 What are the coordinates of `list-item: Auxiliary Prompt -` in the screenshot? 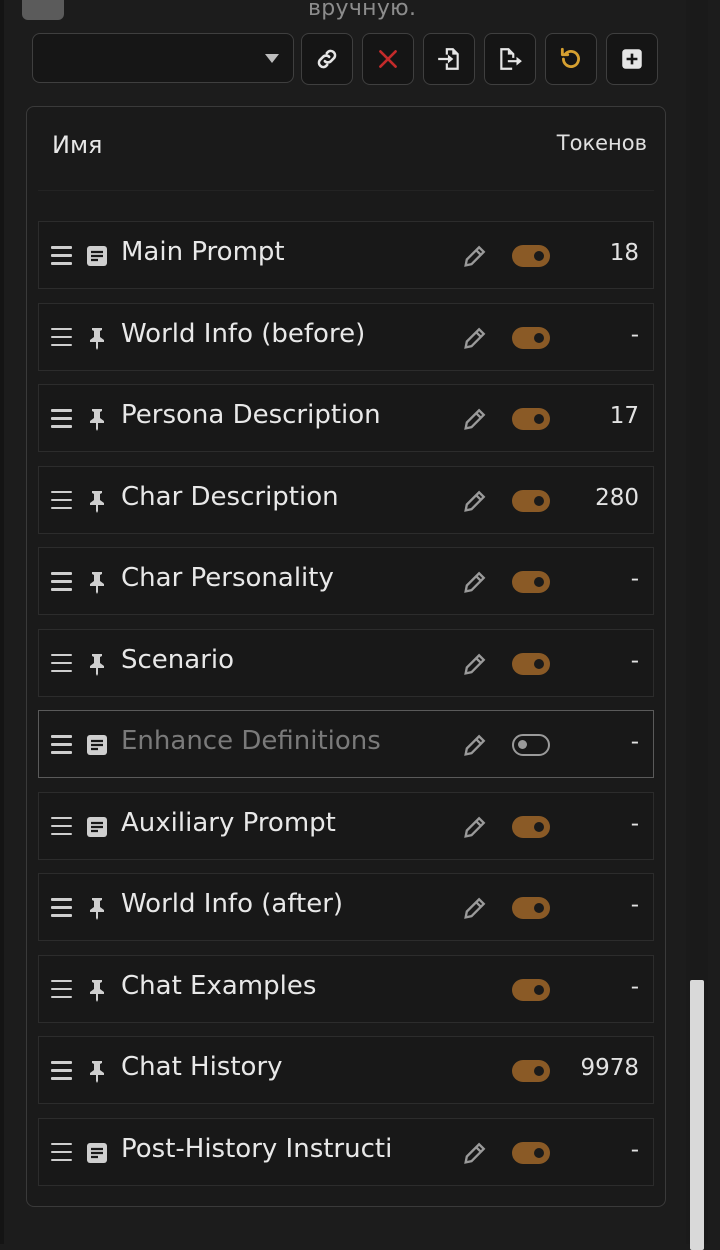 It's located at (346, 825).